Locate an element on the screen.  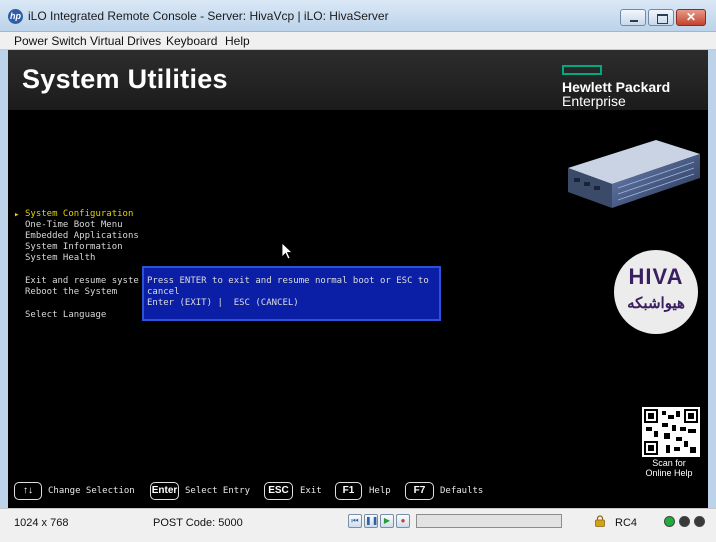
menu-system-configuration: System Configuration is located at coordinates (79, 214).